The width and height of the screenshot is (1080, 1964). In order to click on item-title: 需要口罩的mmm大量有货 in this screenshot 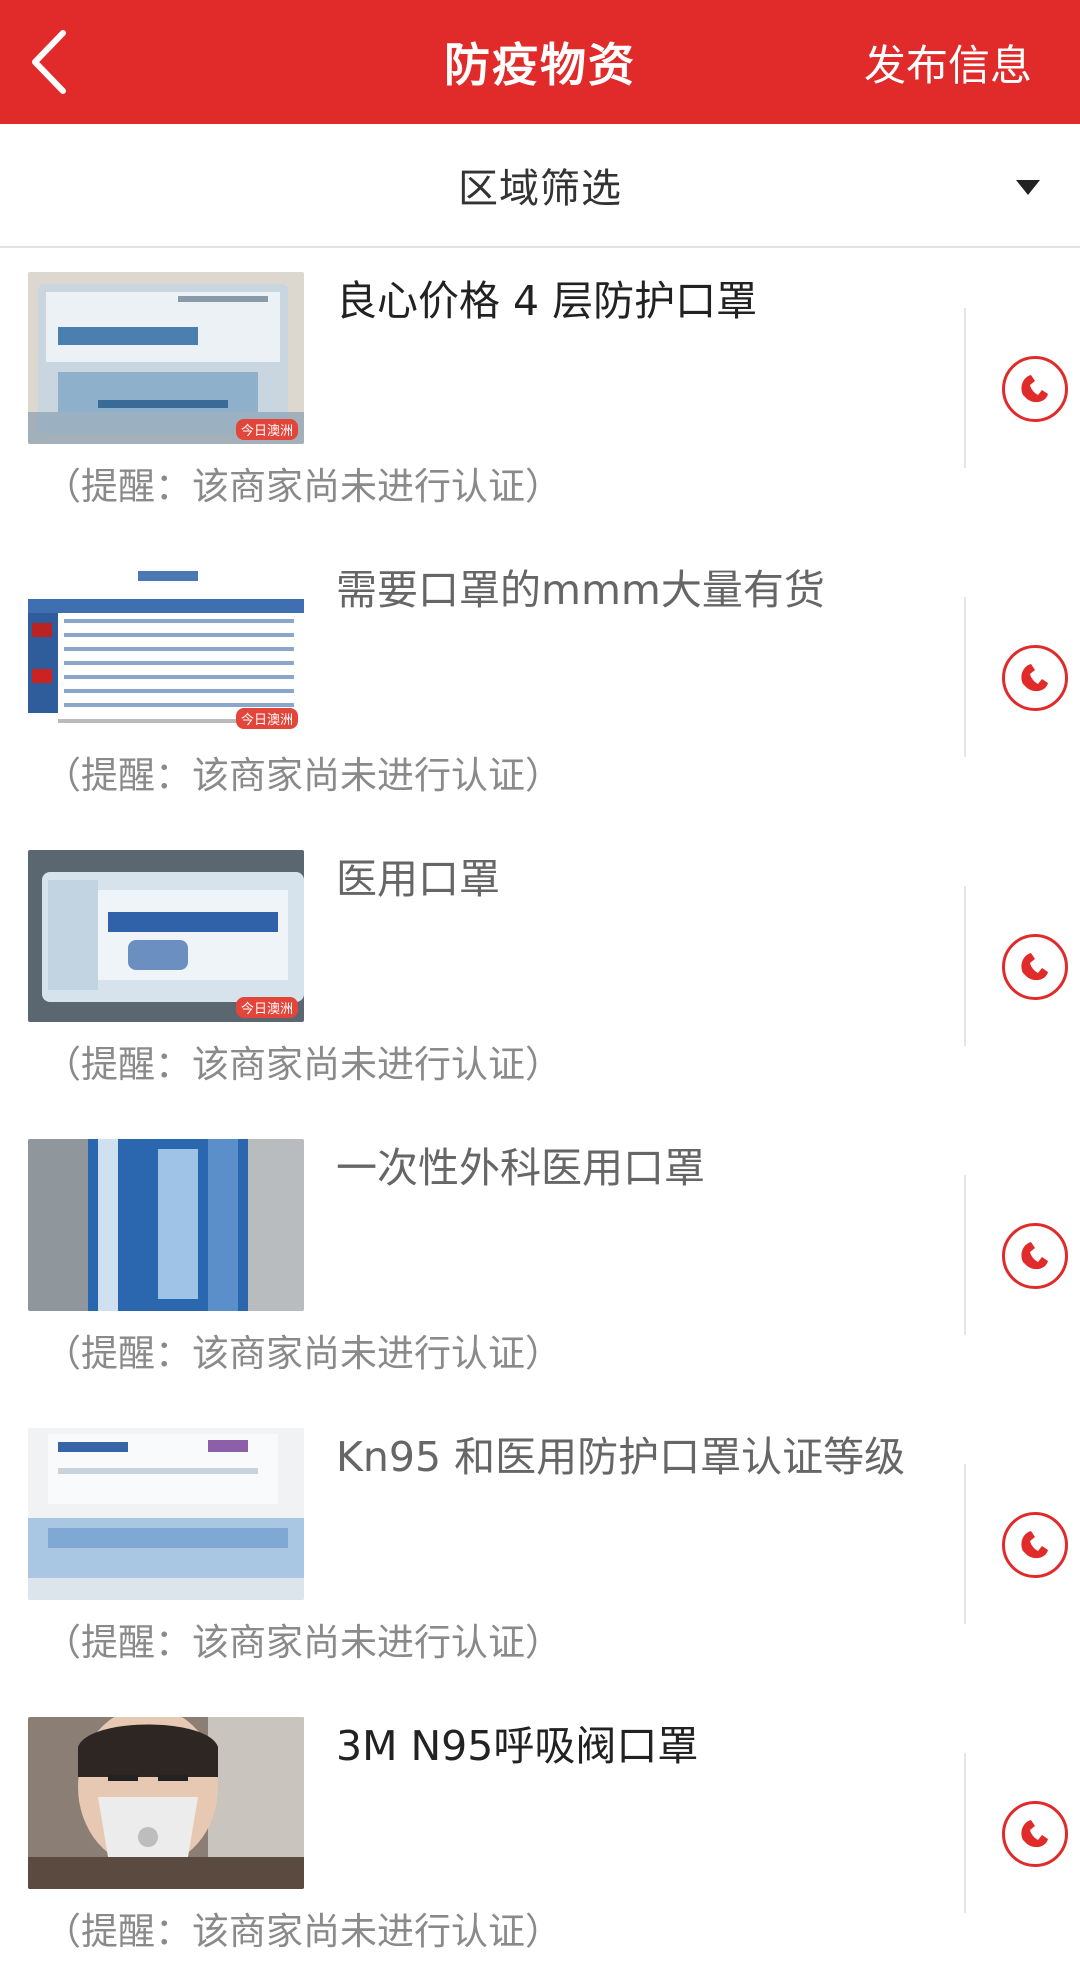, I will do `click(580, 590)`.